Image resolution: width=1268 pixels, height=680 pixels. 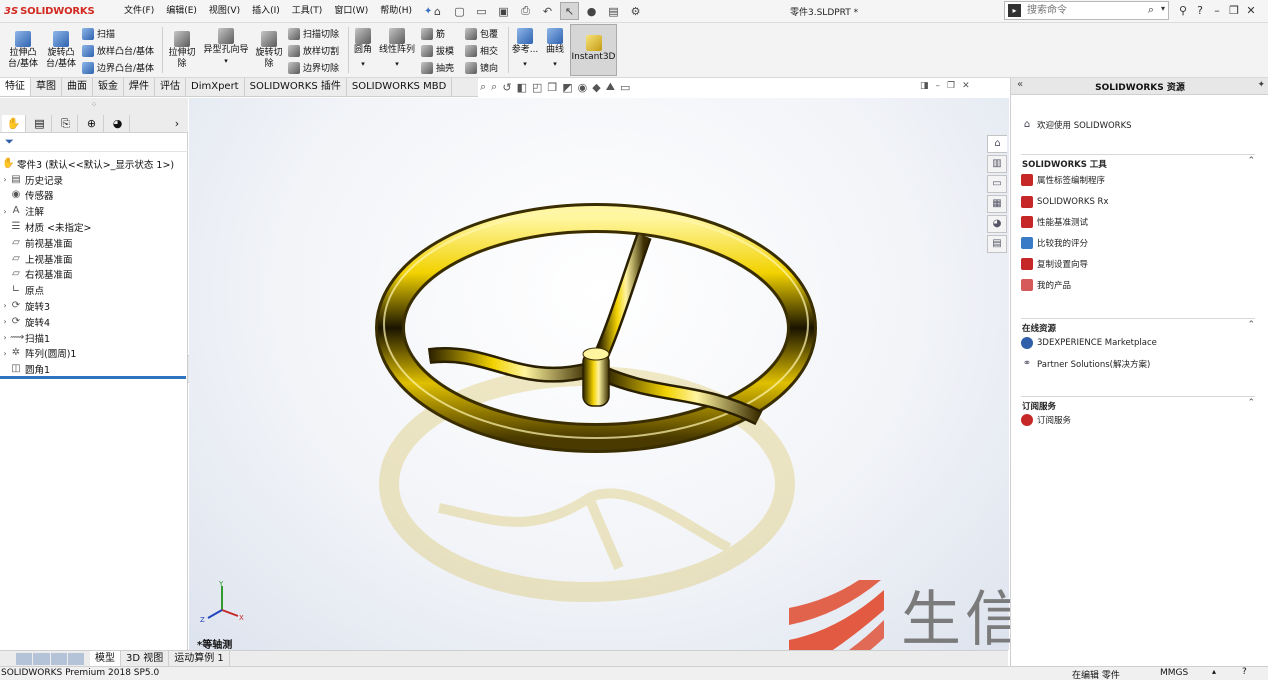 I want to click on dynamic-annotation-icon: ◰, so click(x=537, y=87).